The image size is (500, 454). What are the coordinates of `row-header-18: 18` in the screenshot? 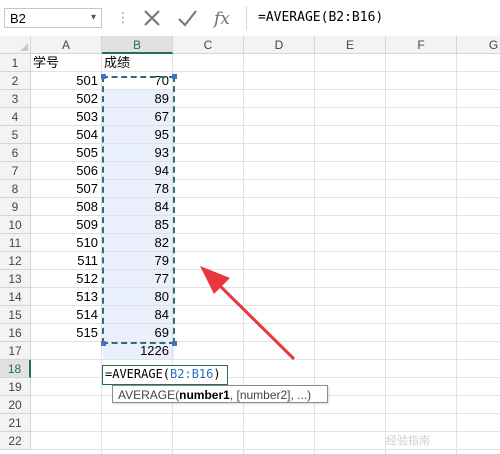 It's located at (15, 369).